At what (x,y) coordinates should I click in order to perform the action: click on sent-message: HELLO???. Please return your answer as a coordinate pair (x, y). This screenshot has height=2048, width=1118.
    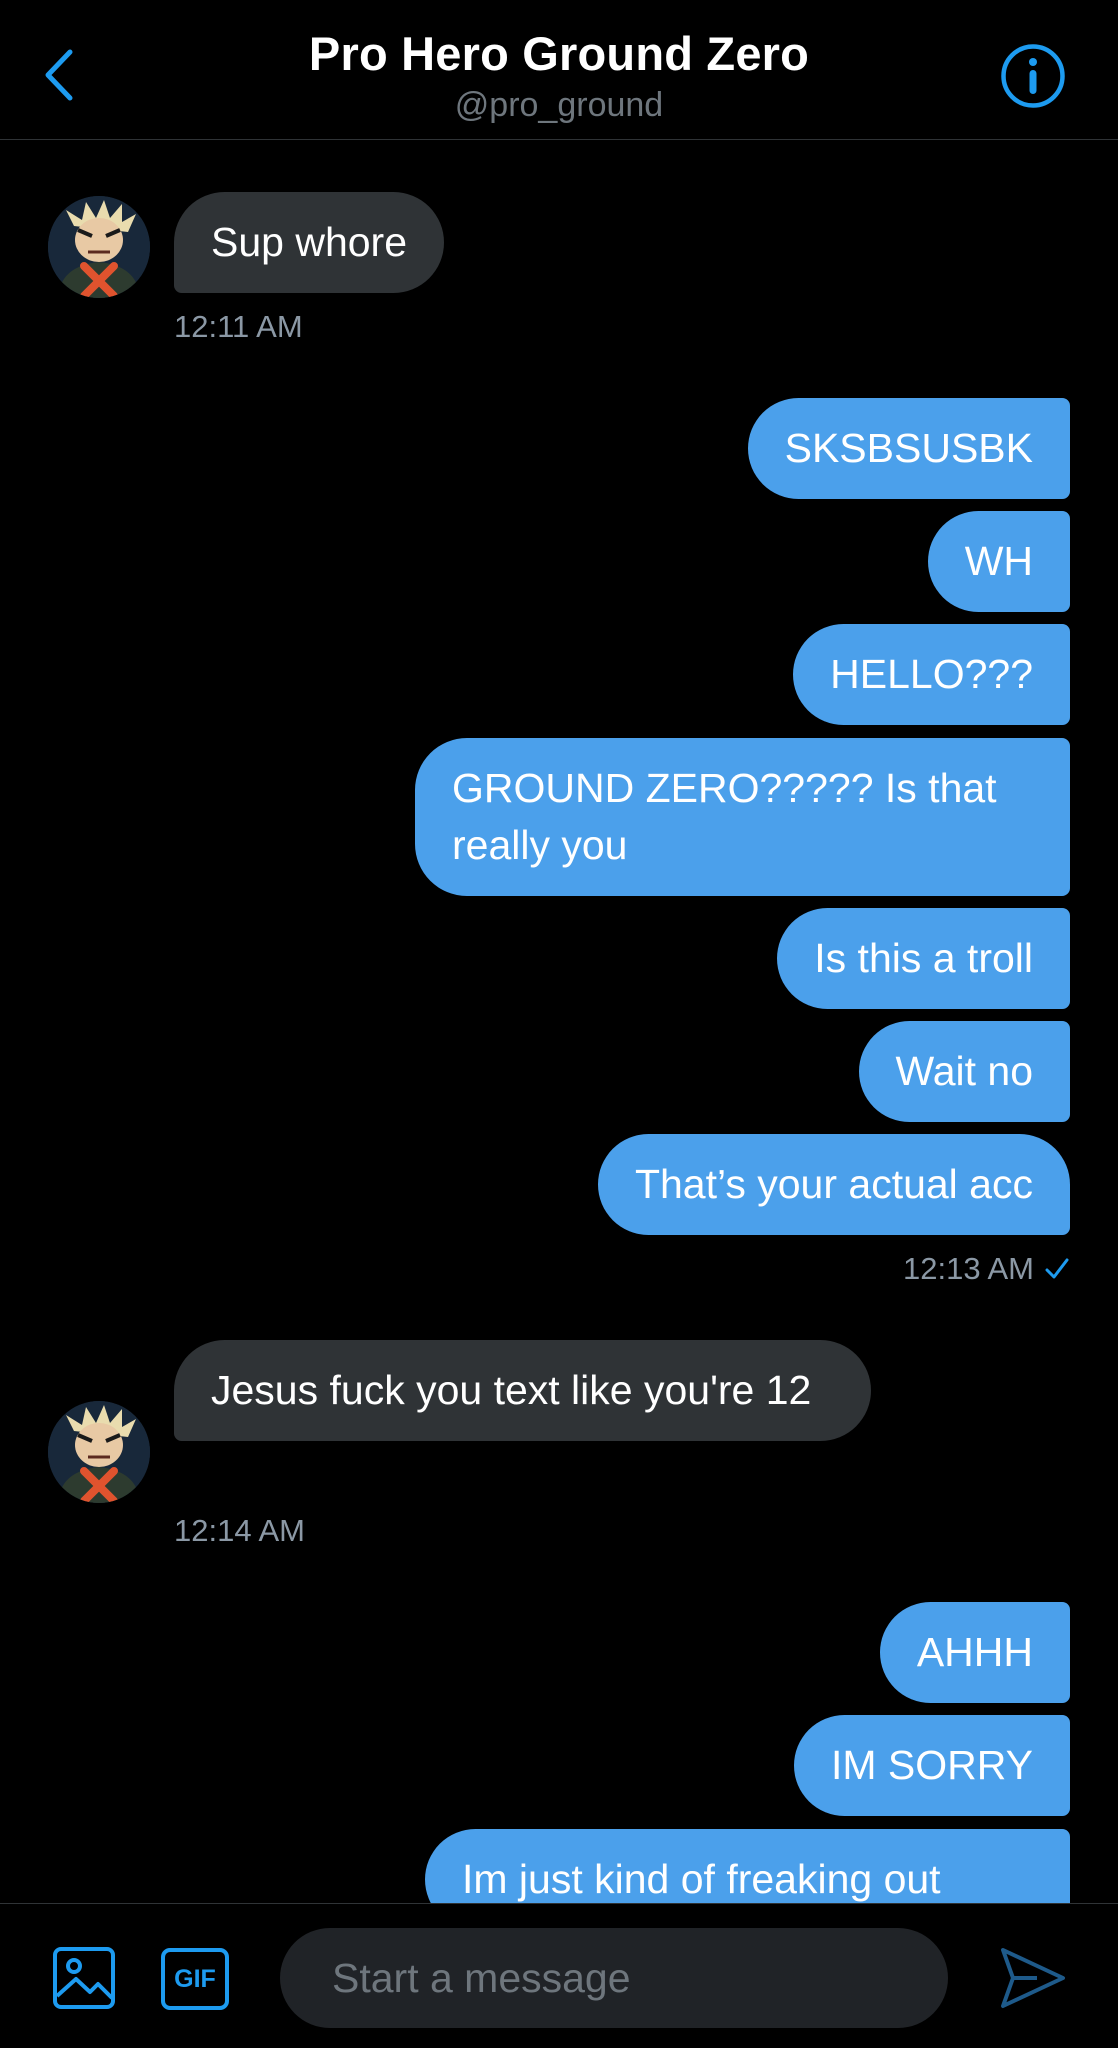
    Looking at the image, I should click on (931, 674).